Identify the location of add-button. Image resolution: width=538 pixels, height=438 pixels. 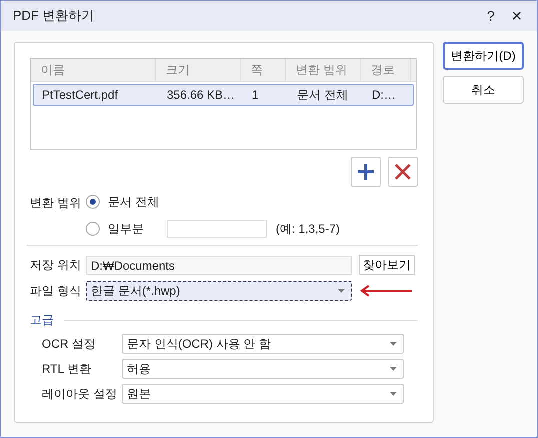
(366, 172).